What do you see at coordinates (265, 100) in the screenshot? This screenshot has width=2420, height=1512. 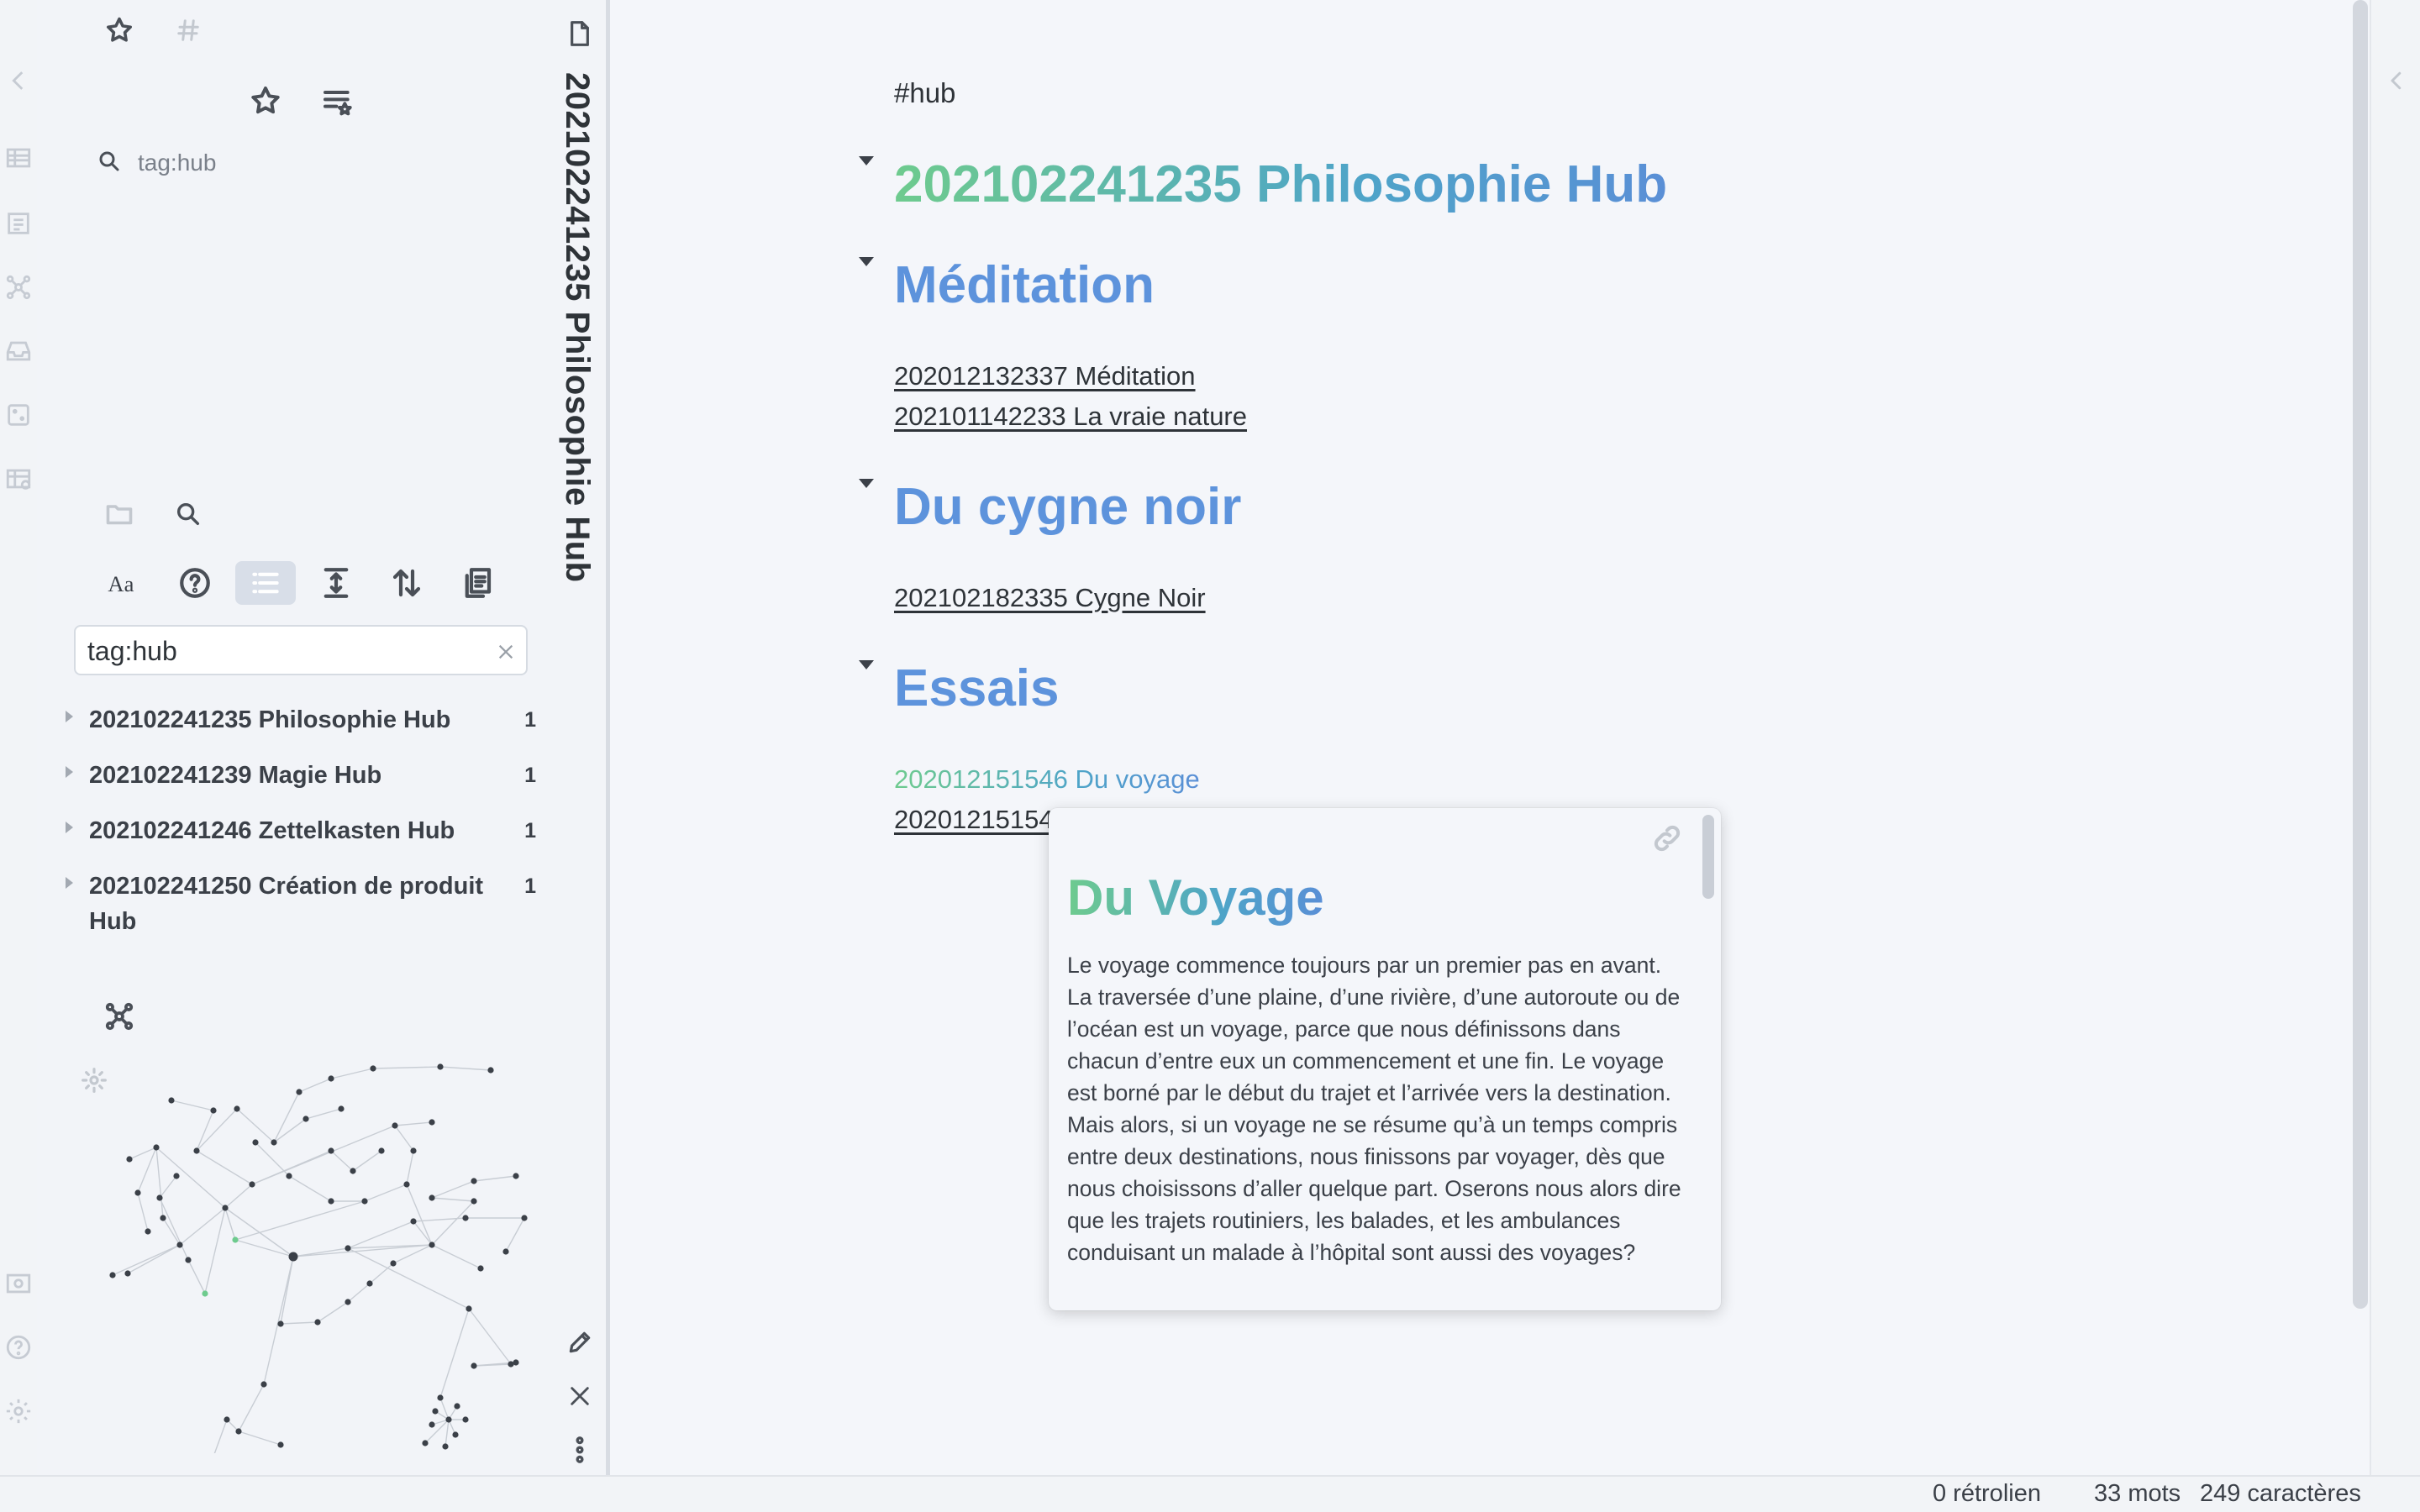 I see `star-current-file-icon` at bounding box center [265, 100].